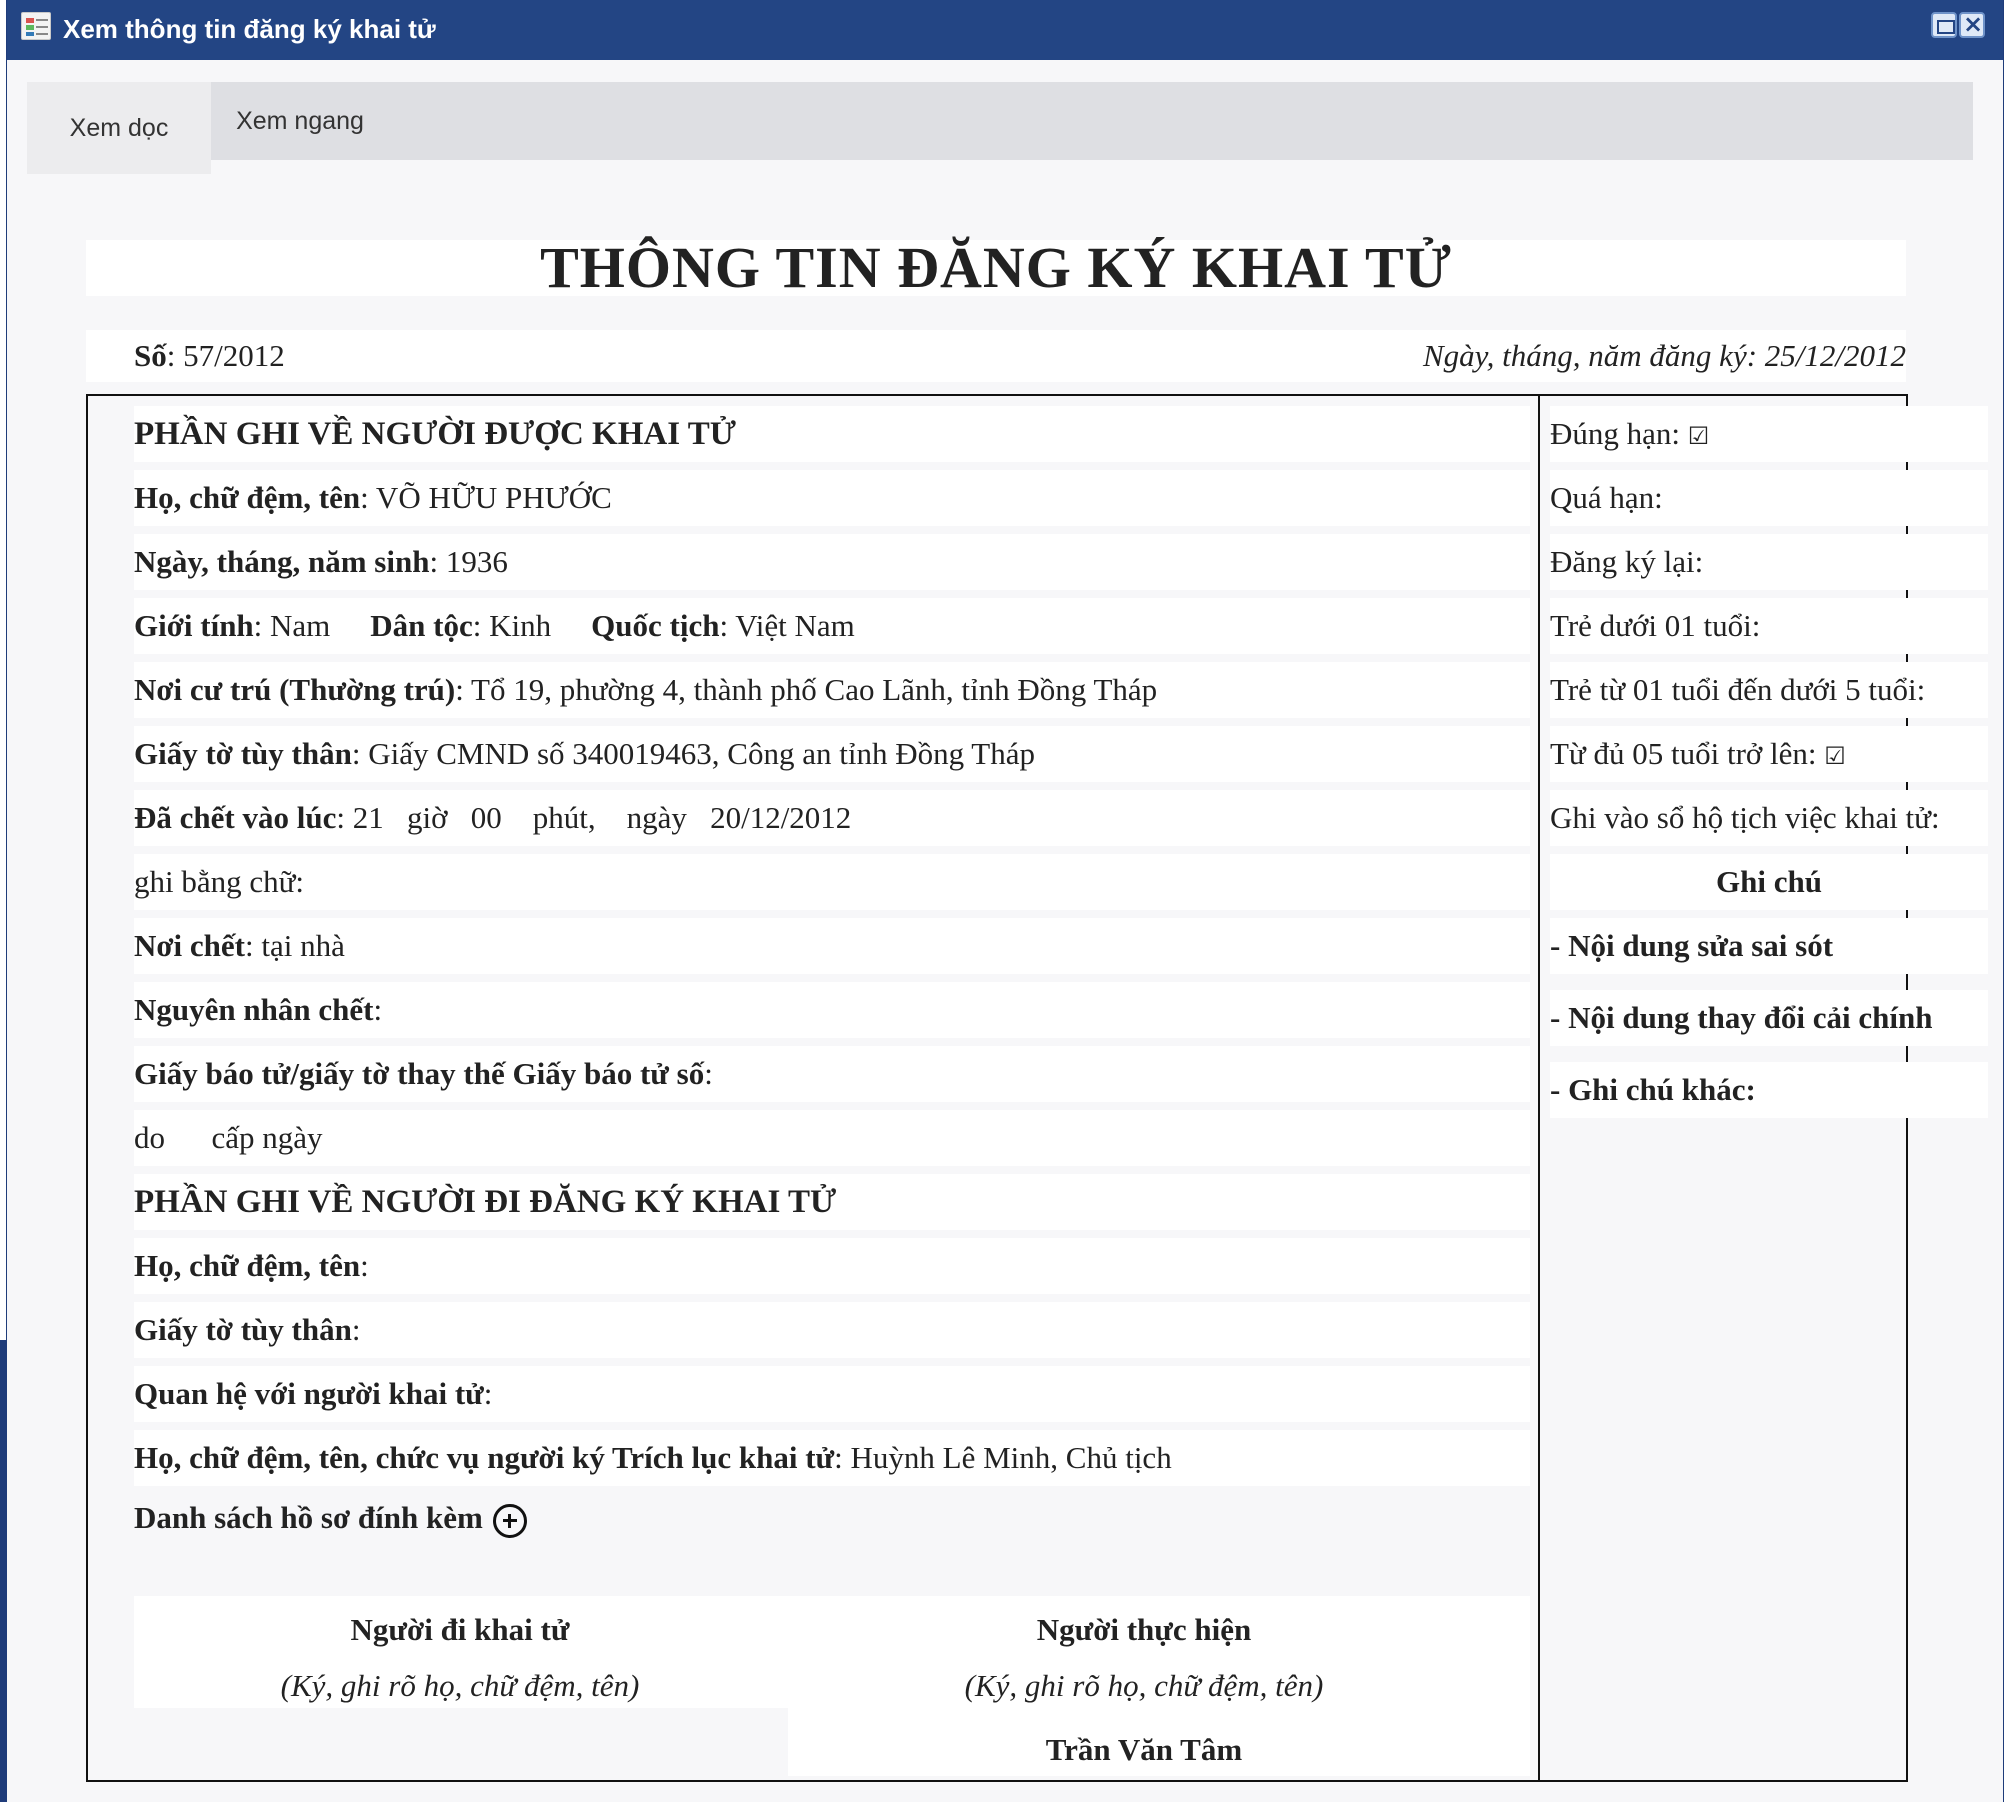  I want to click on field-place-of-death: Nơi chết: tại nhà, so click(832, 946).